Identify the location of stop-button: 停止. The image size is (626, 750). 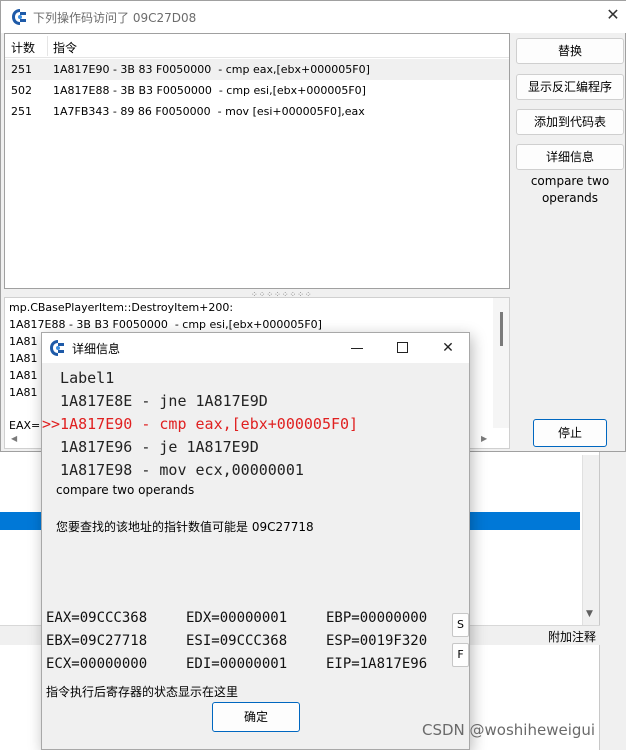
(570, 433).